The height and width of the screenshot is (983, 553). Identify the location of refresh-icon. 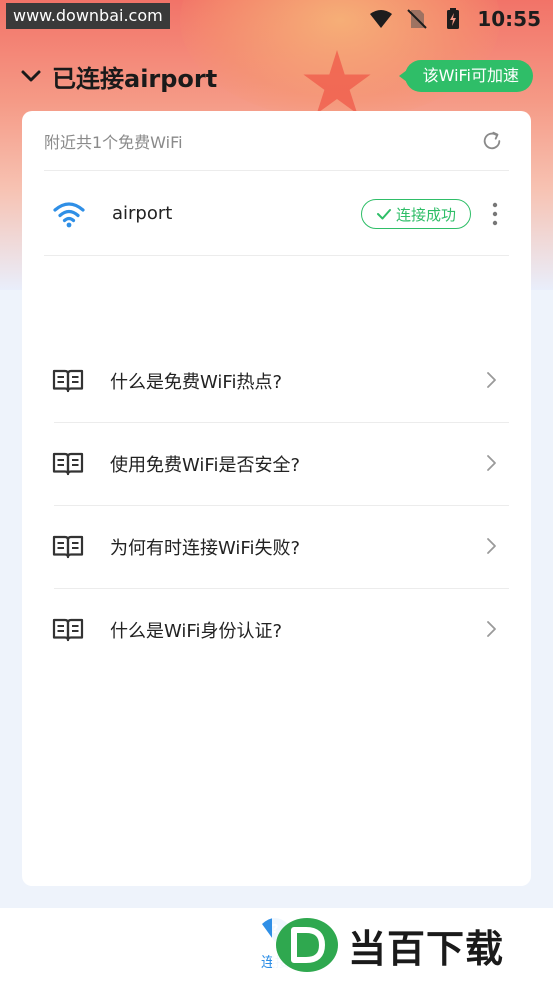
(492, 141).